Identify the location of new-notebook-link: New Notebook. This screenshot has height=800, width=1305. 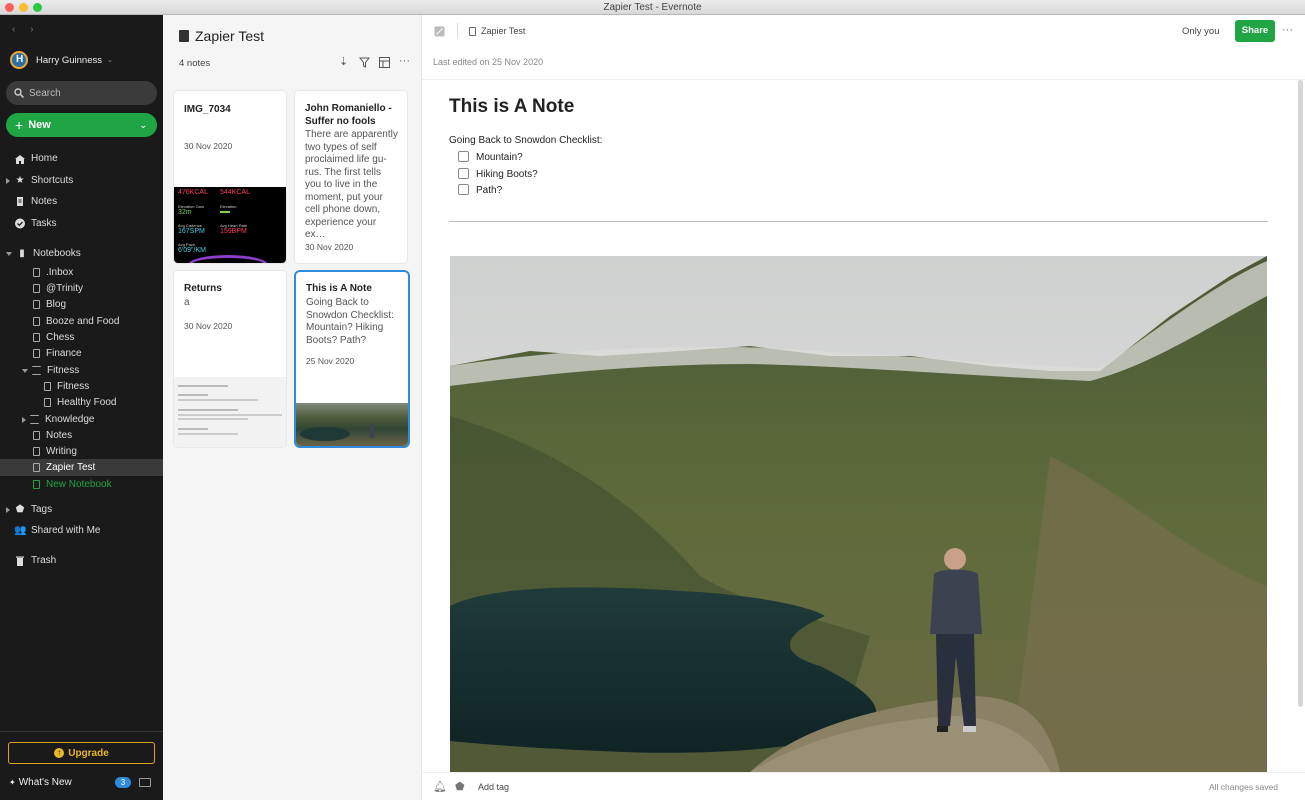
(81, 484).